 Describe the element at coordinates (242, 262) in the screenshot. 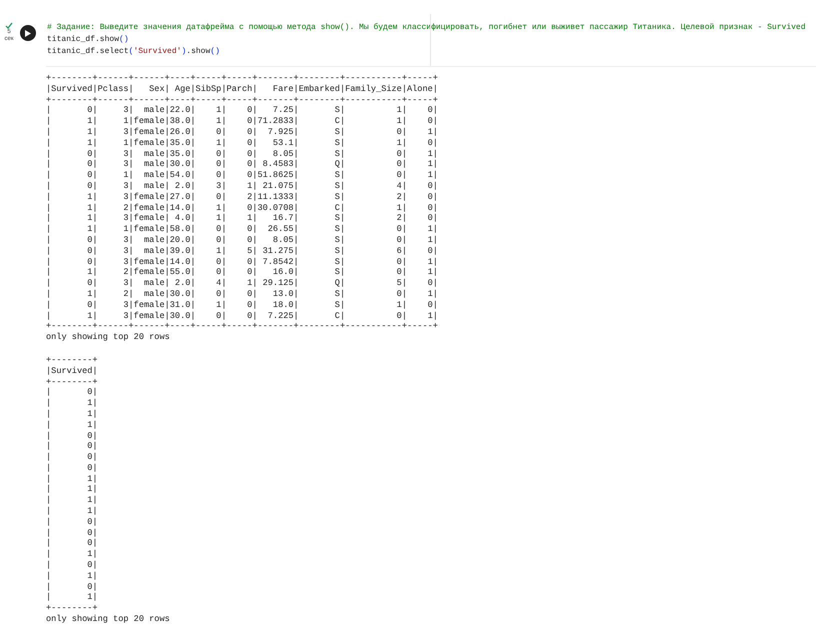

I see `output-line: | 0| 3|female|14.0| 0| 0| 7.8542| S| 0| 1|` at that location.